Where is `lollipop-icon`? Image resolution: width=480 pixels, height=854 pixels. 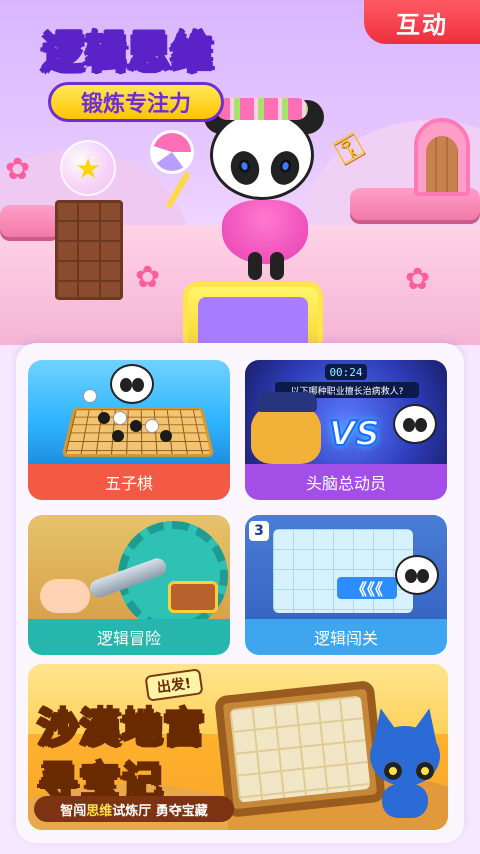 lollipop-icon is located at coordinates (172, 152).